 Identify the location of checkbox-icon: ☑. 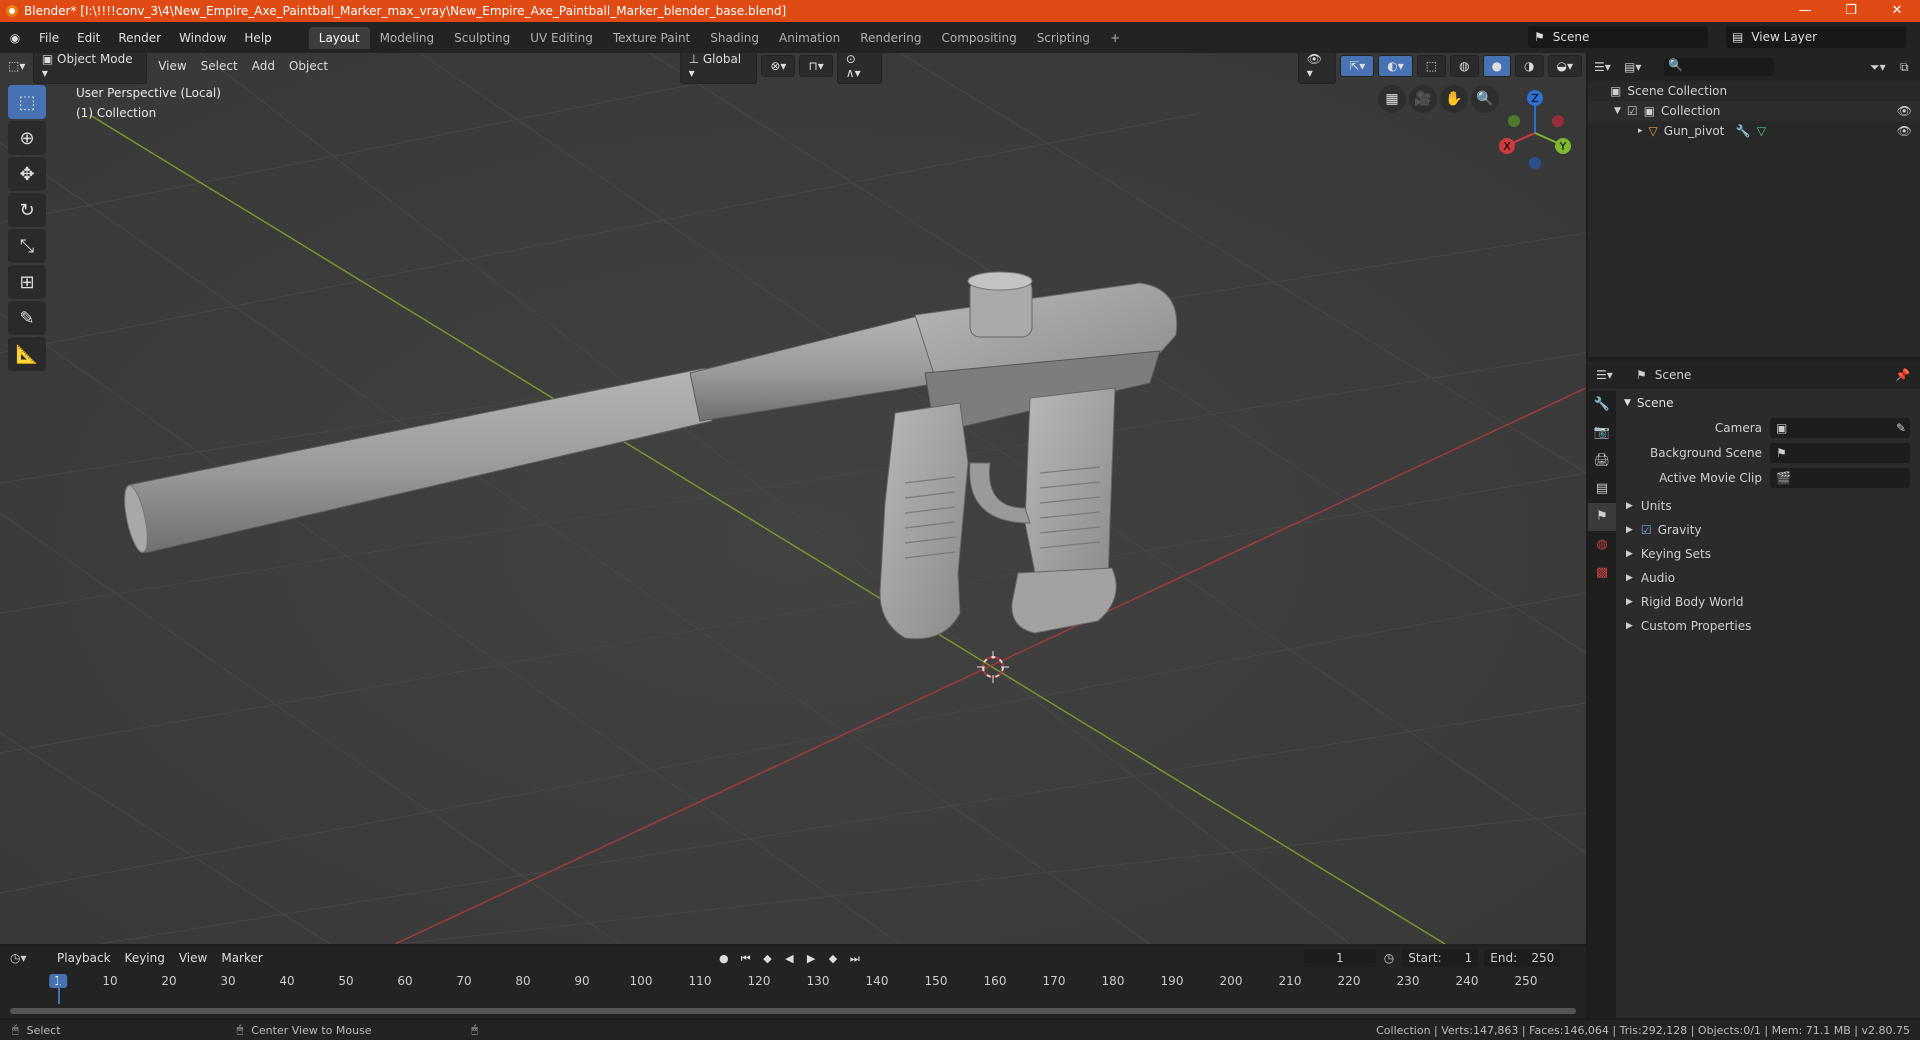
(1632, 111).